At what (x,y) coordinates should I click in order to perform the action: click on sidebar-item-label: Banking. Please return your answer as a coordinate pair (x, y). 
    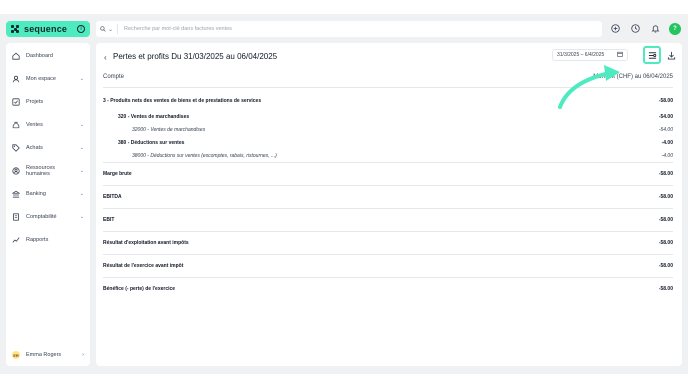
    Looking at the image, I should click on (36, 193).